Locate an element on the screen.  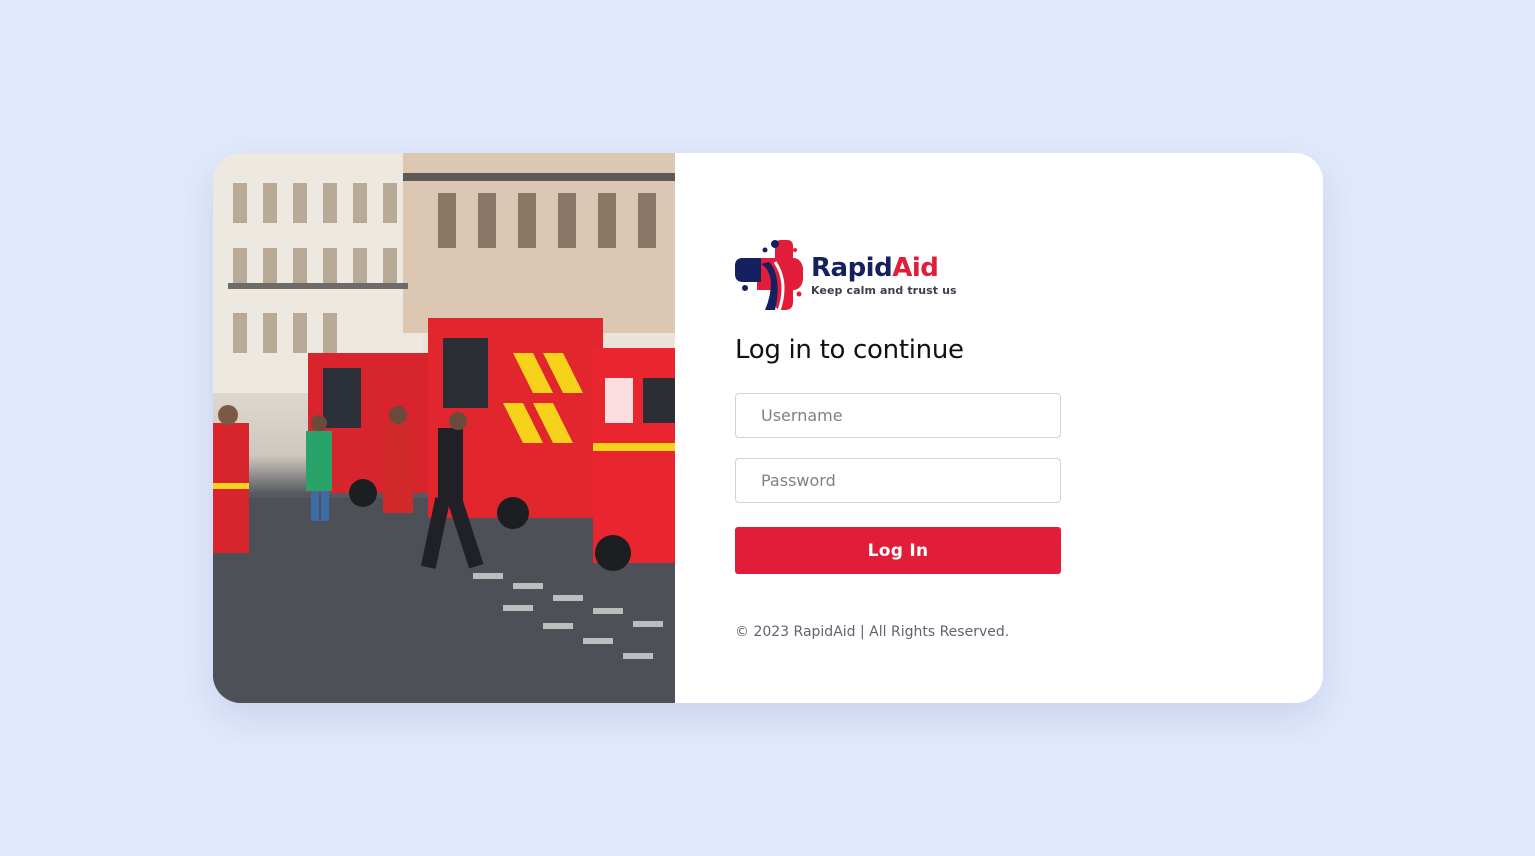
login-button: Log In is located at coordinates (898, 550).